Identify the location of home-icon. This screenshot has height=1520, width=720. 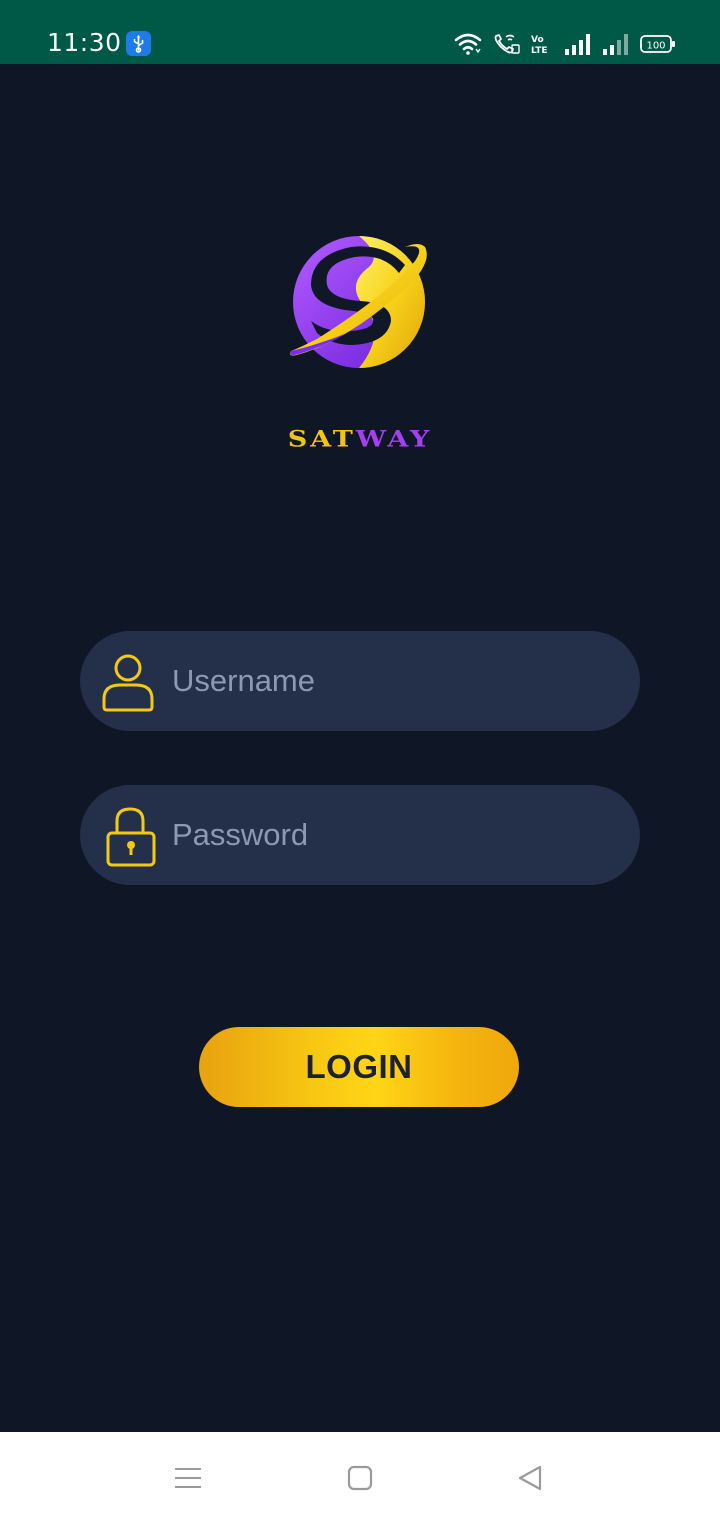
(360, 1478).